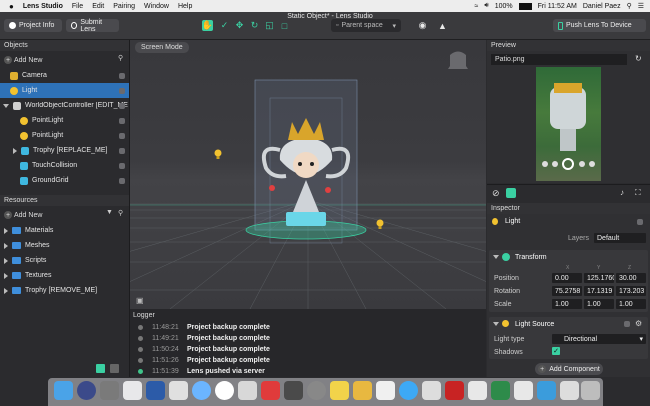 The height and width of the screenshot is (406, 650). What do you see at coordinates (408, 390) in the screenshot?
I see `messages-icon` at bounding box center [408, 390].